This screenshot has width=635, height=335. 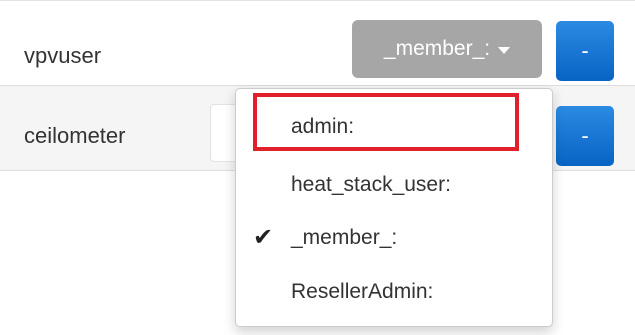 I want to click on menu-item-reseller-admin: ResellerAdmin:, so click(x=394, y=292).